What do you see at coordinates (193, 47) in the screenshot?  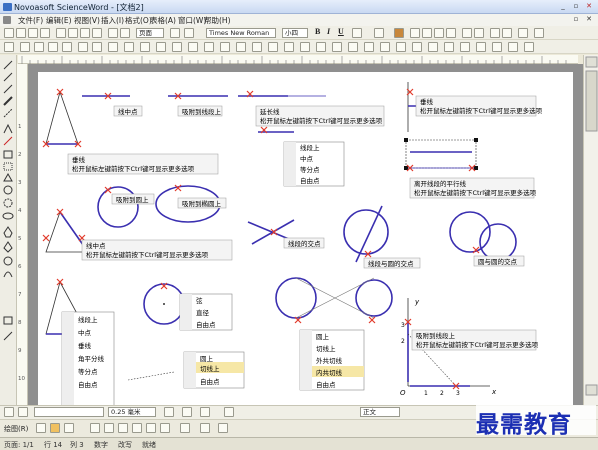 I see `set-icon` at bounding box center [193, 47].